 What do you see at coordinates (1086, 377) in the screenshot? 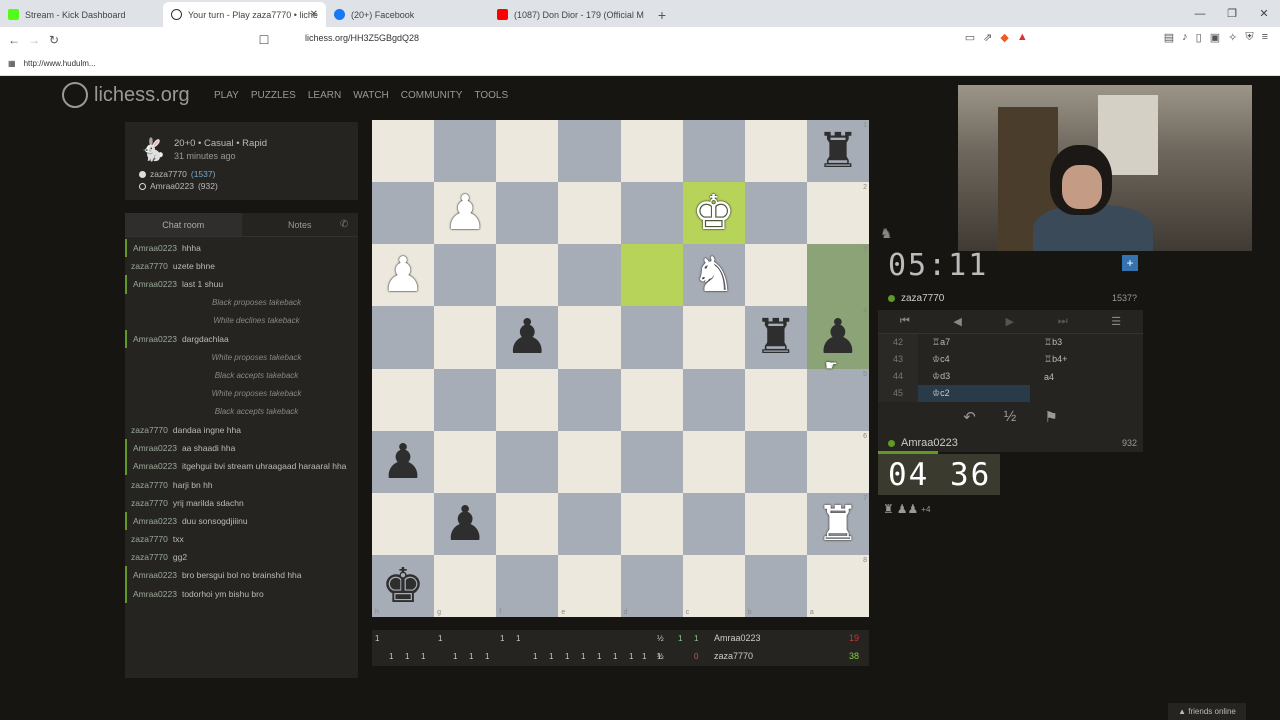
I see `black-move: a4` at bounding box center [1086, 377].